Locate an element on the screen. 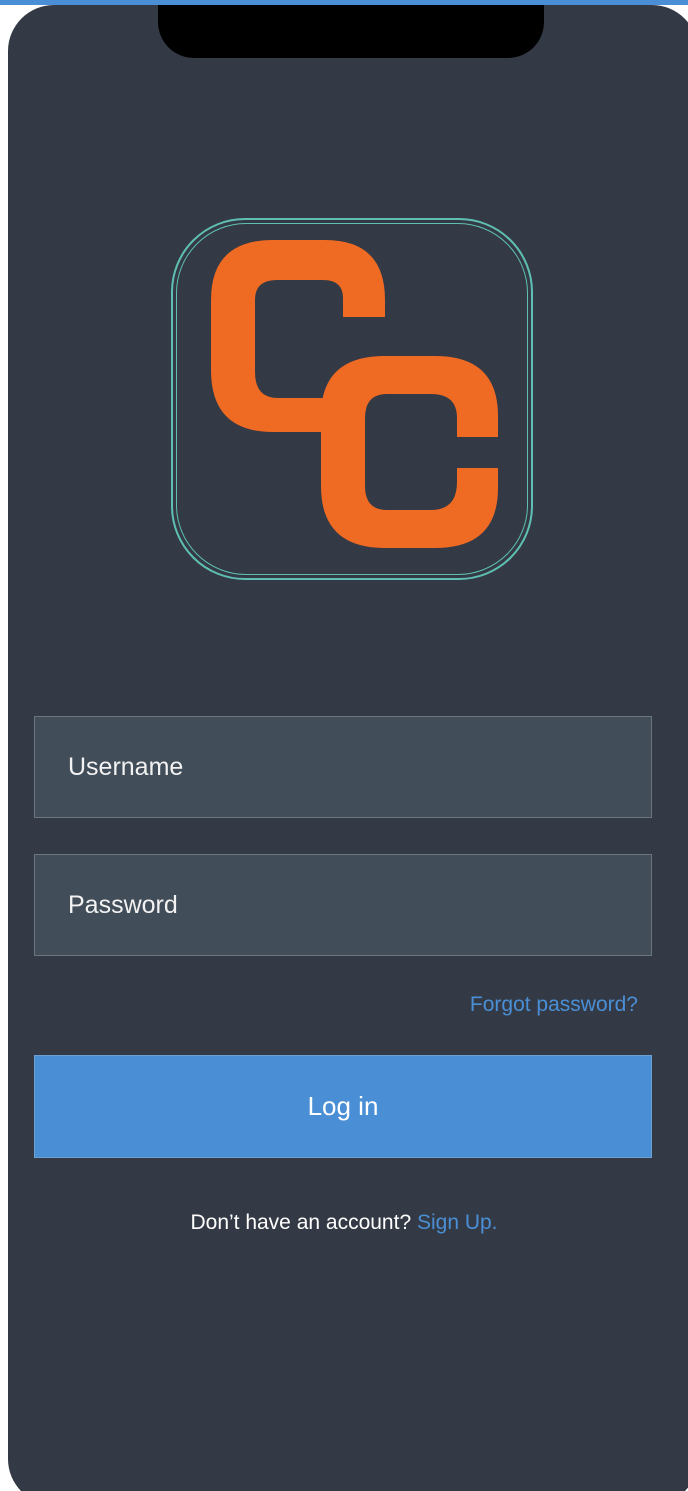 This screenshot has height=1491, width=688. logo-letter-c-front is located at coordinates (409, 452).